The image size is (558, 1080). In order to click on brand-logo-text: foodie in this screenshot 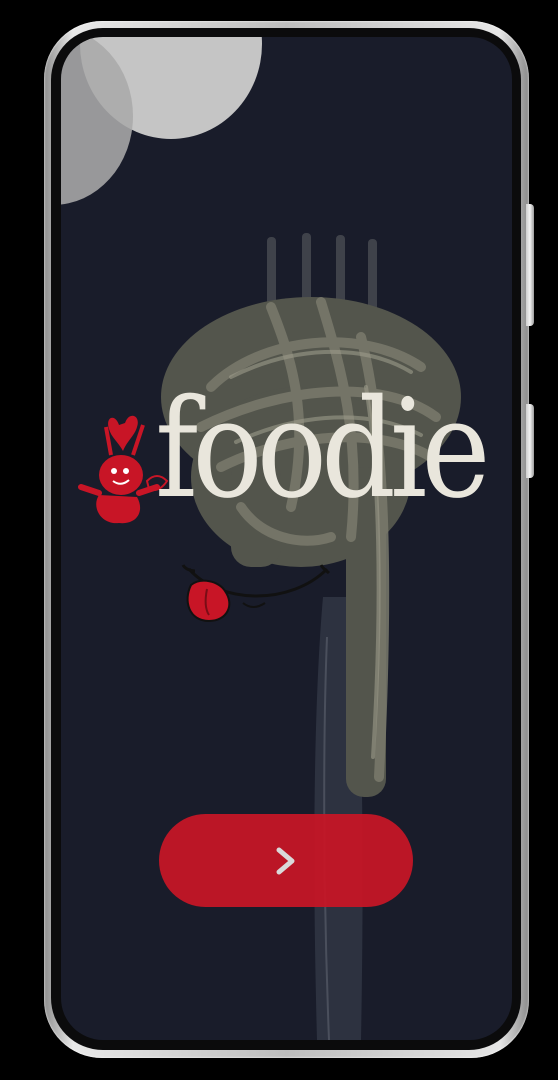, I will do `click(323, 450)`.